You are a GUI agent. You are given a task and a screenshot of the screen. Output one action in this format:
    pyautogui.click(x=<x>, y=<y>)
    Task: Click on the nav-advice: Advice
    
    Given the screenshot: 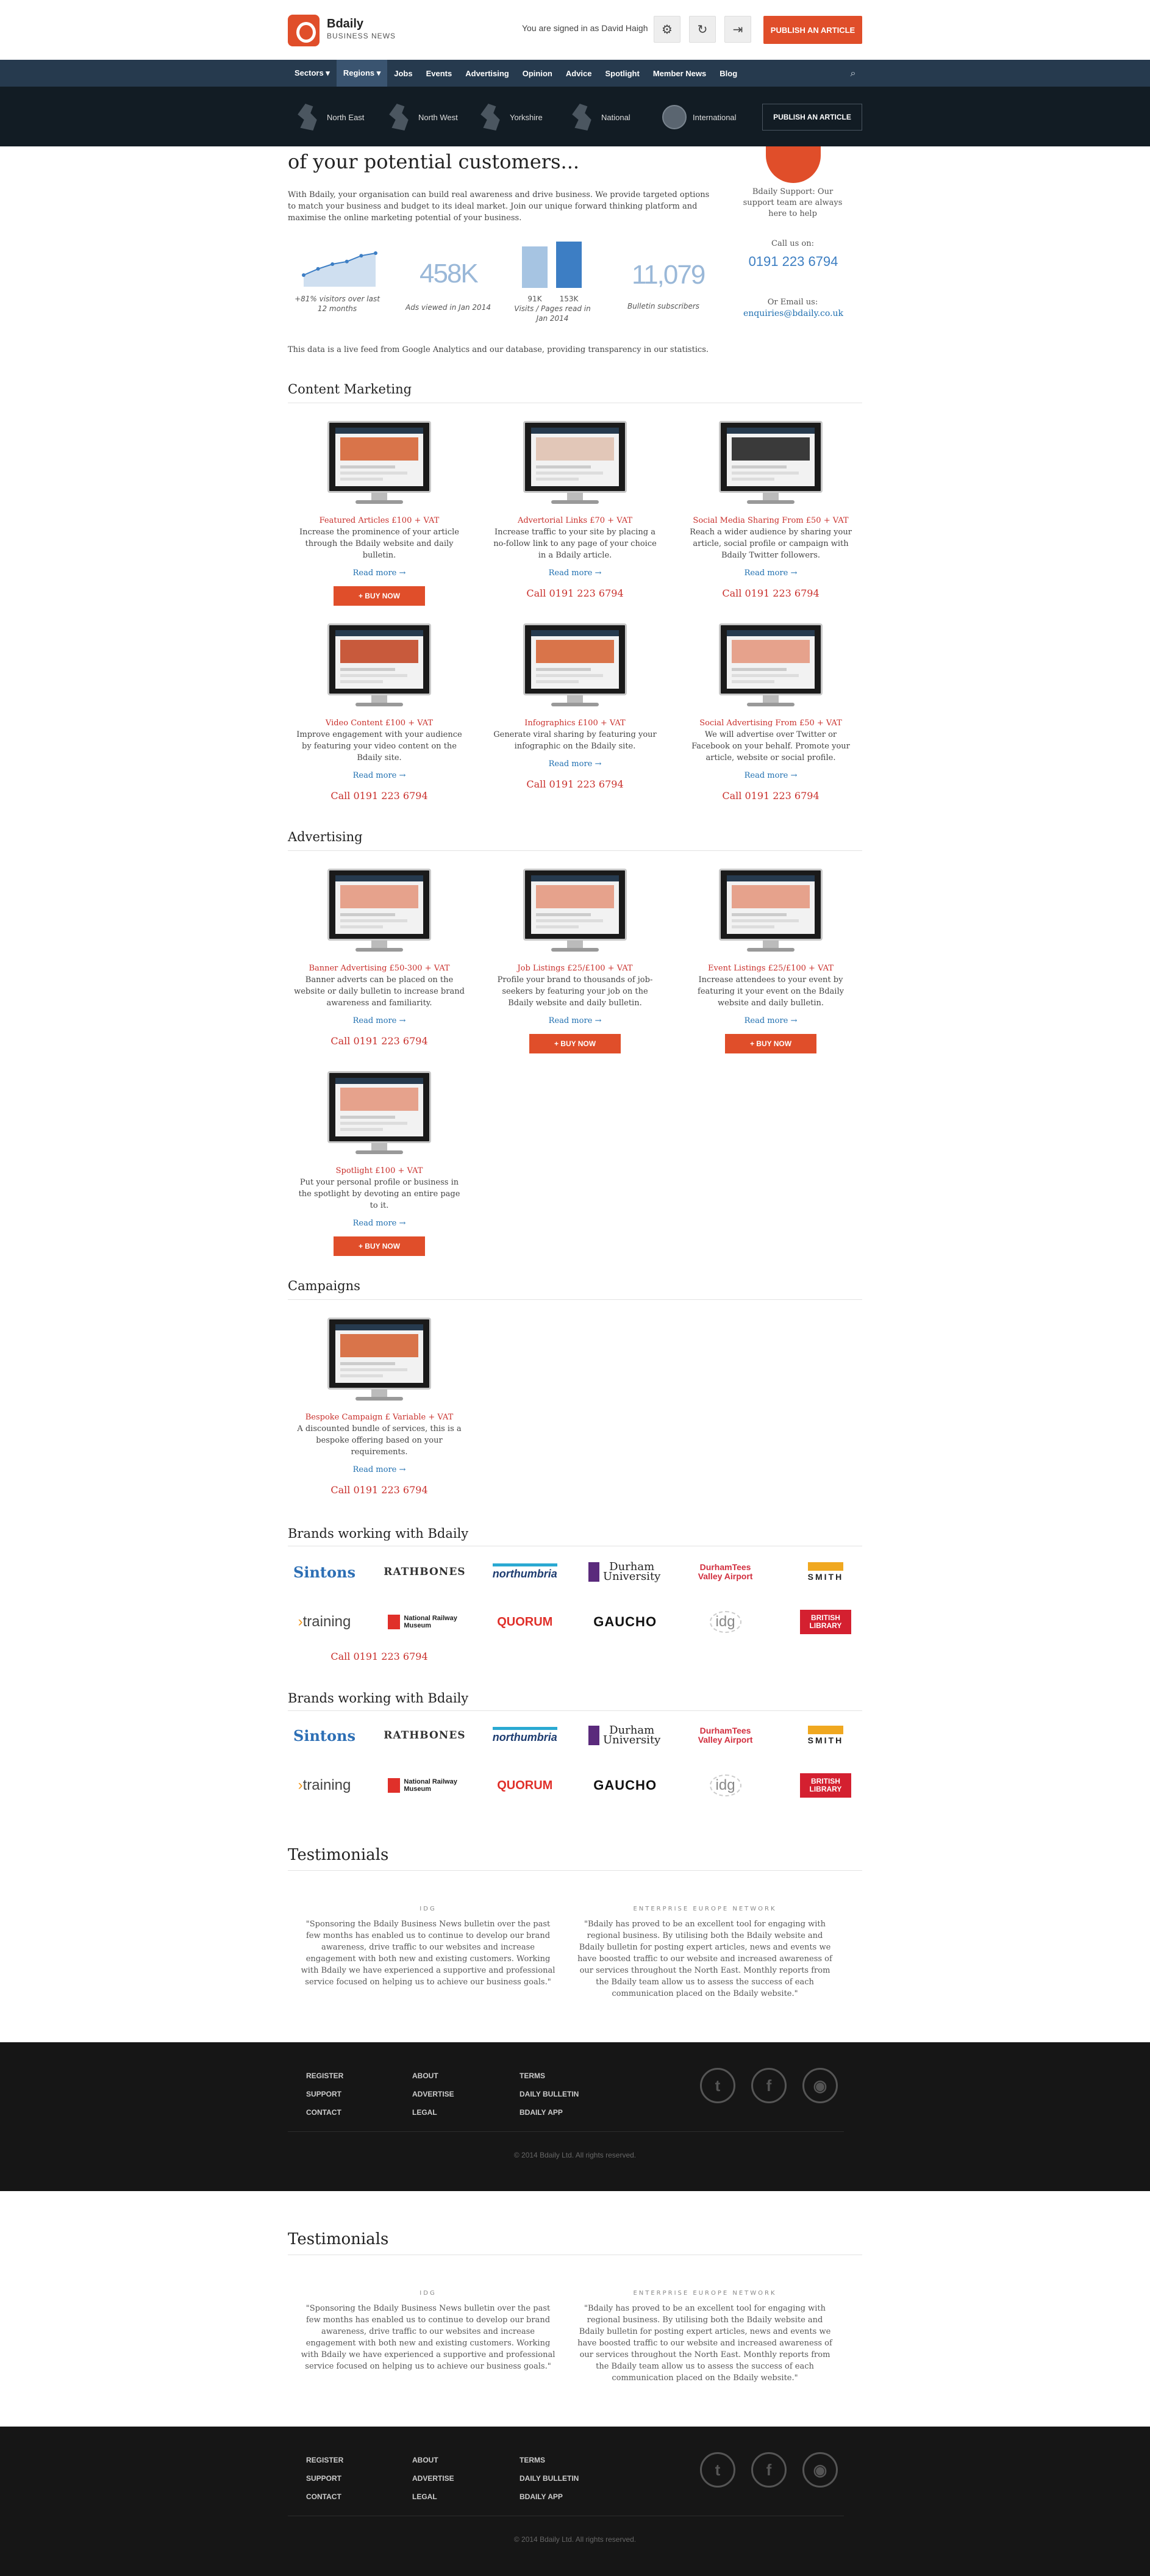 What is the action you would take?
    pyautogui.click(x=579, y=74)
    